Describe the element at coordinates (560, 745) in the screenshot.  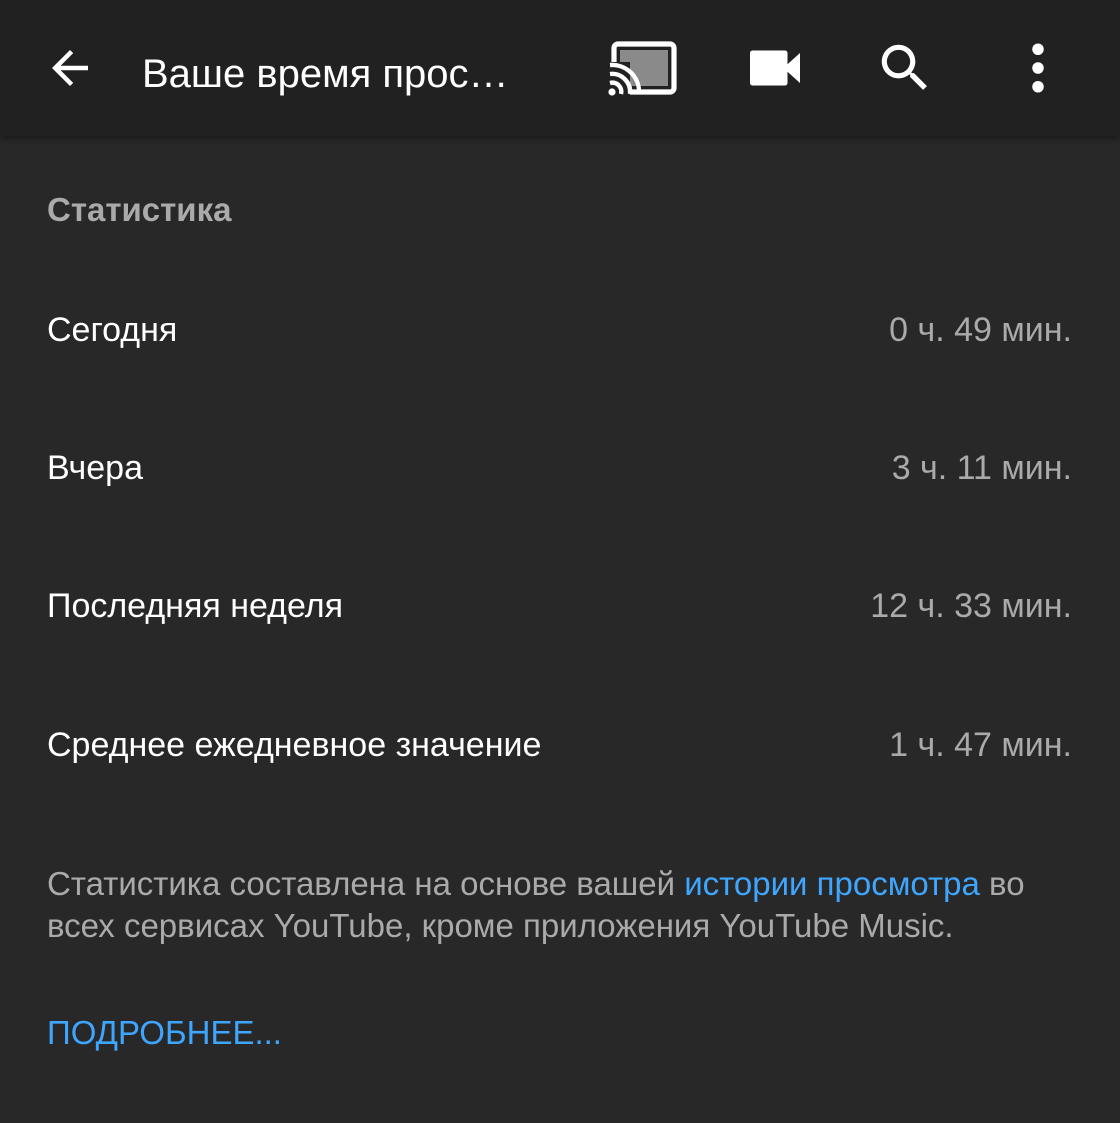
I see `stat-row-daily-average: Среднее ежедневное значение 1 ч. 47 мин.` at that location.